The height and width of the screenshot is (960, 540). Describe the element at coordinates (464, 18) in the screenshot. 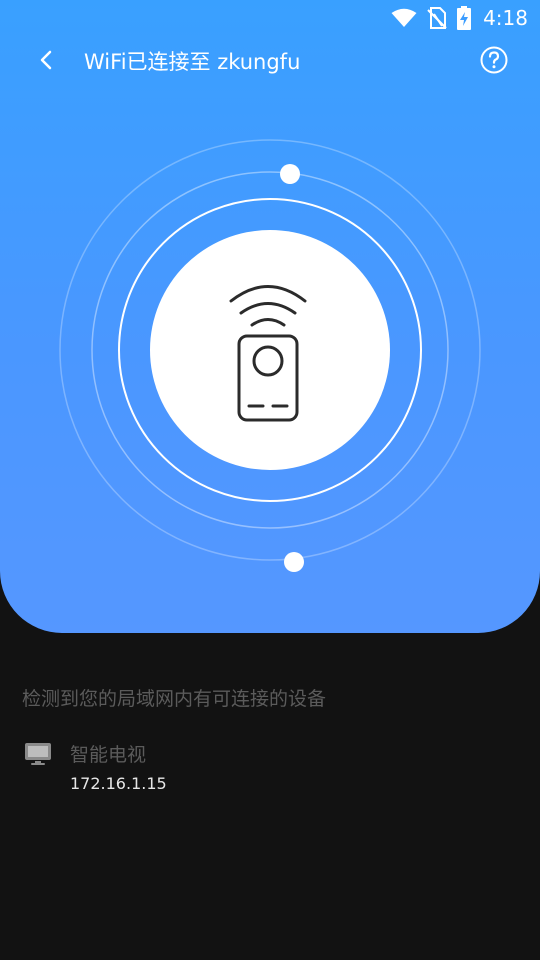

I see `battery-charging-icon` at that location.